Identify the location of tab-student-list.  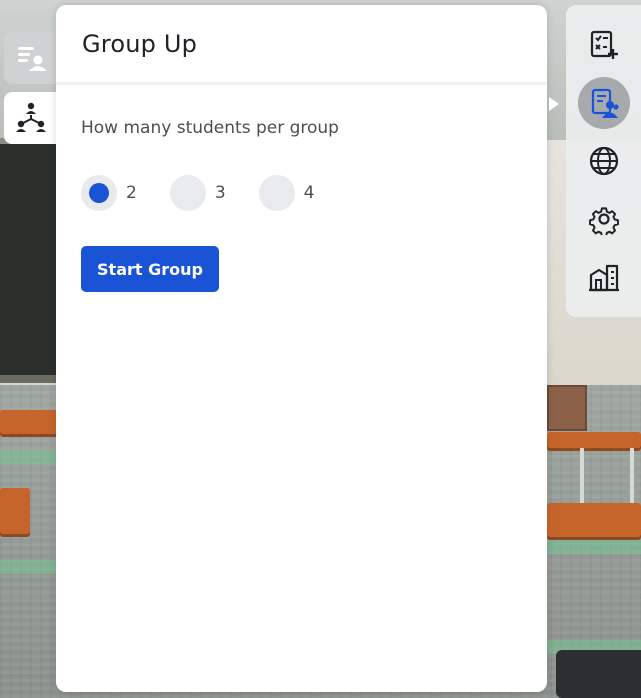
(31, 58).